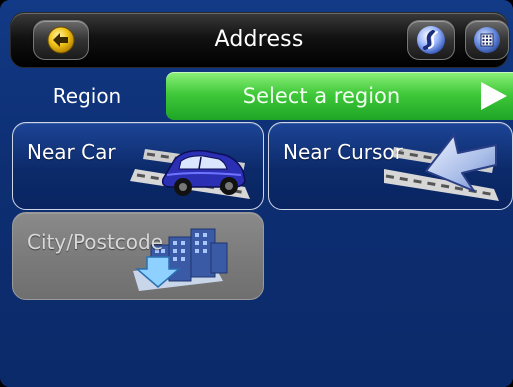 This screenshot has width=513, height=387. I want to click on select-region-button: Select a region, so click(339, 96).